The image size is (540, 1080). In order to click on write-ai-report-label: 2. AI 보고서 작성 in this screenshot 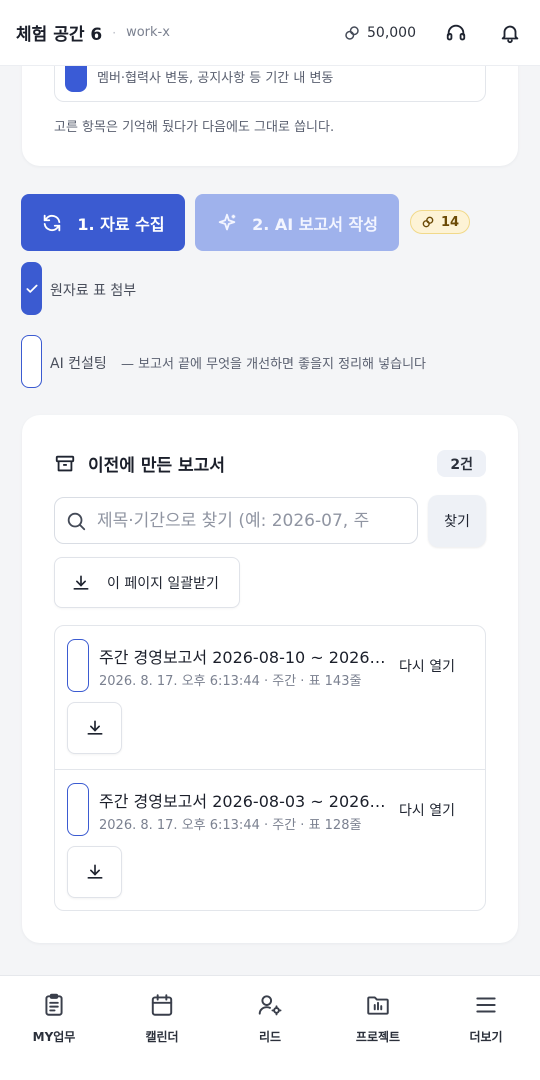, I will do `click(315, 224)`.